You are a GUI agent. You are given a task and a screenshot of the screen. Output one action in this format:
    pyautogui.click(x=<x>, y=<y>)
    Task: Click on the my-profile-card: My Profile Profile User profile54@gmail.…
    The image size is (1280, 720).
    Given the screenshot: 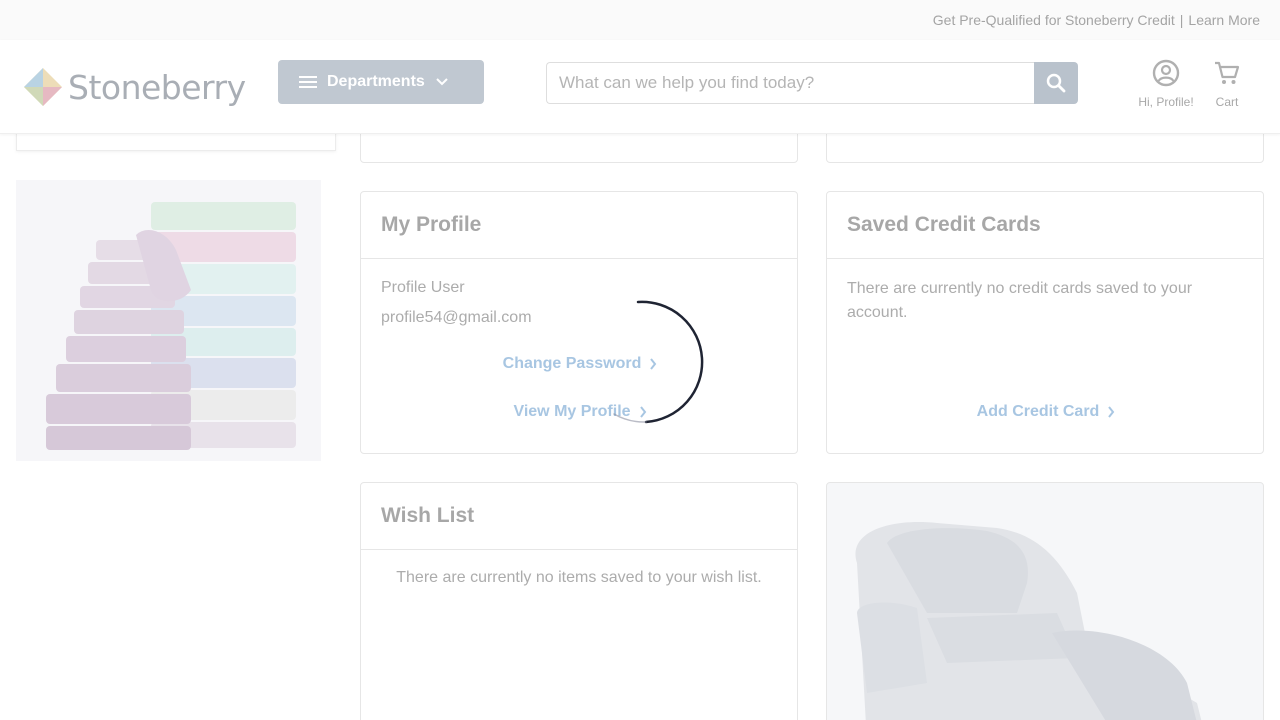 What is the action you would take?
    pyautogui.click(x=579, y=322)
    